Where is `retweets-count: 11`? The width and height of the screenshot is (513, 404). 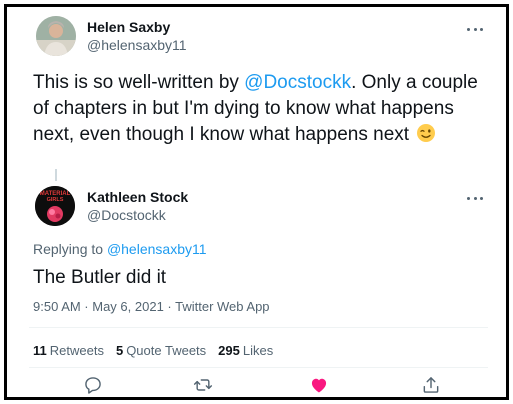
retweets-count: 11 is located at coordinates (40, 350).